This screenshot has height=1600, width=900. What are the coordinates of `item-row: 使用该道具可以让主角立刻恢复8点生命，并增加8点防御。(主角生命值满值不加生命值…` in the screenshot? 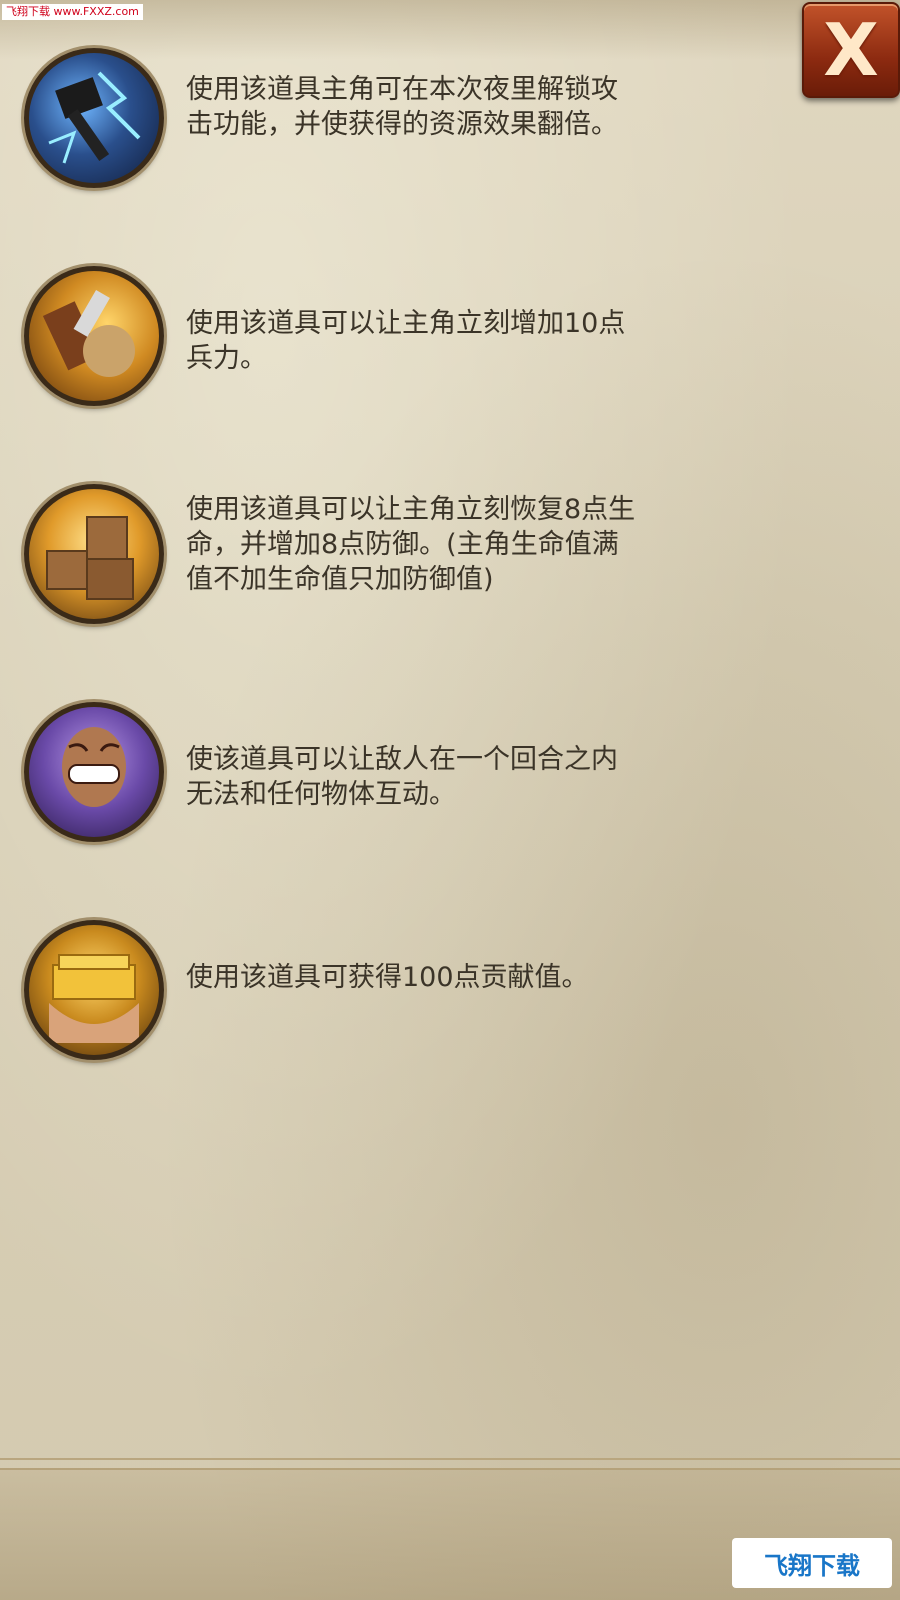 It's located at (334, 559).